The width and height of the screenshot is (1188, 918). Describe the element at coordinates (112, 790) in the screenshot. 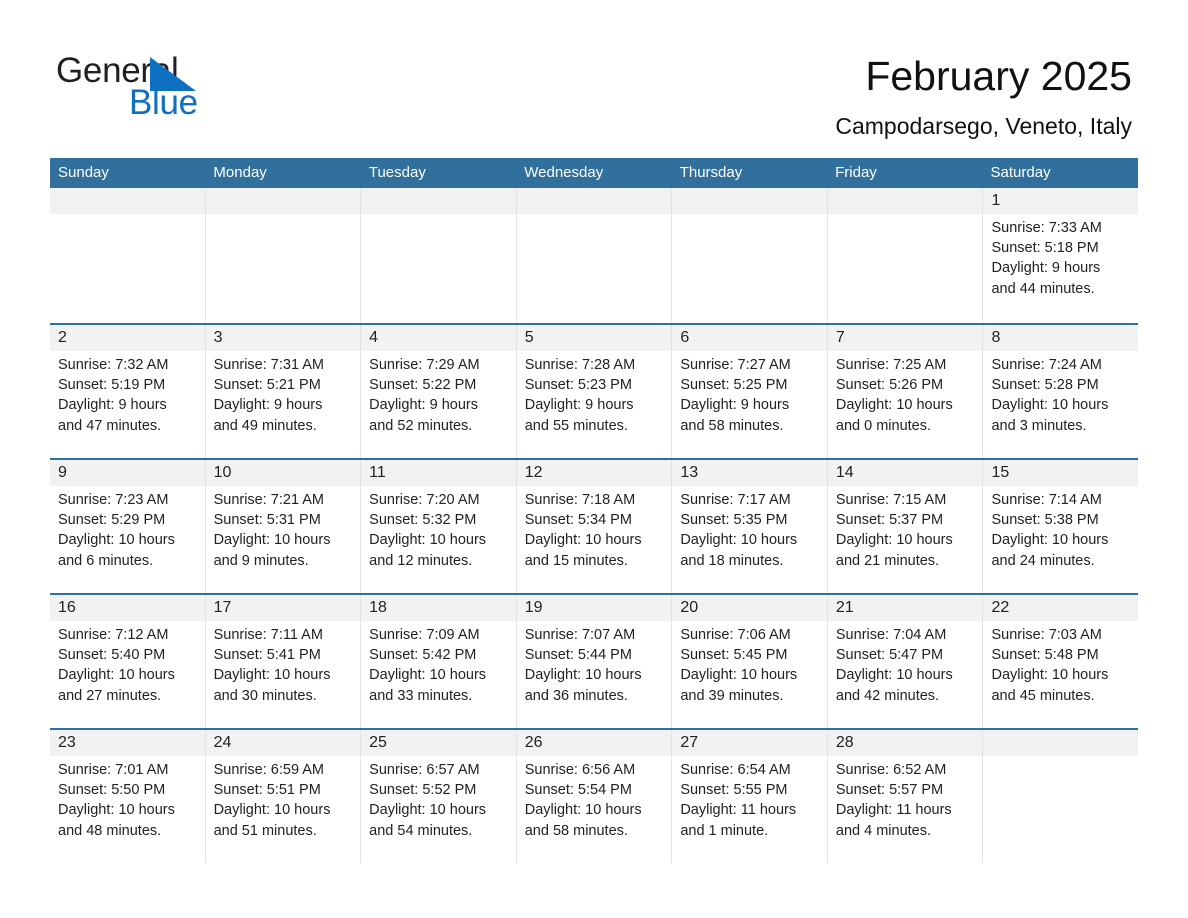

I see `sunset-text: Sunset: 5:50 PM` at that location.